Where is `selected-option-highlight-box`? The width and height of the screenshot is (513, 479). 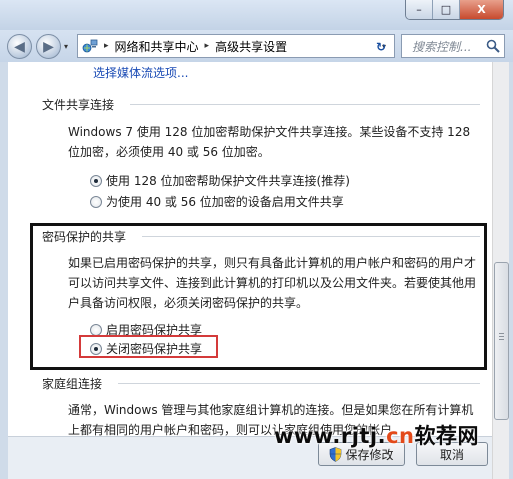
selected-option-highlight-box is located at coordinates (148, 346).